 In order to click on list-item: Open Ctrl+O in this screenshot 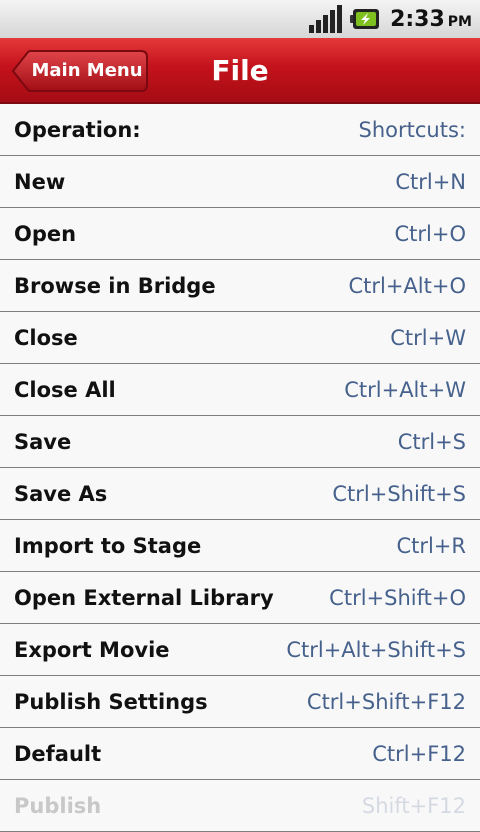, I will do `click(240, 234)`.